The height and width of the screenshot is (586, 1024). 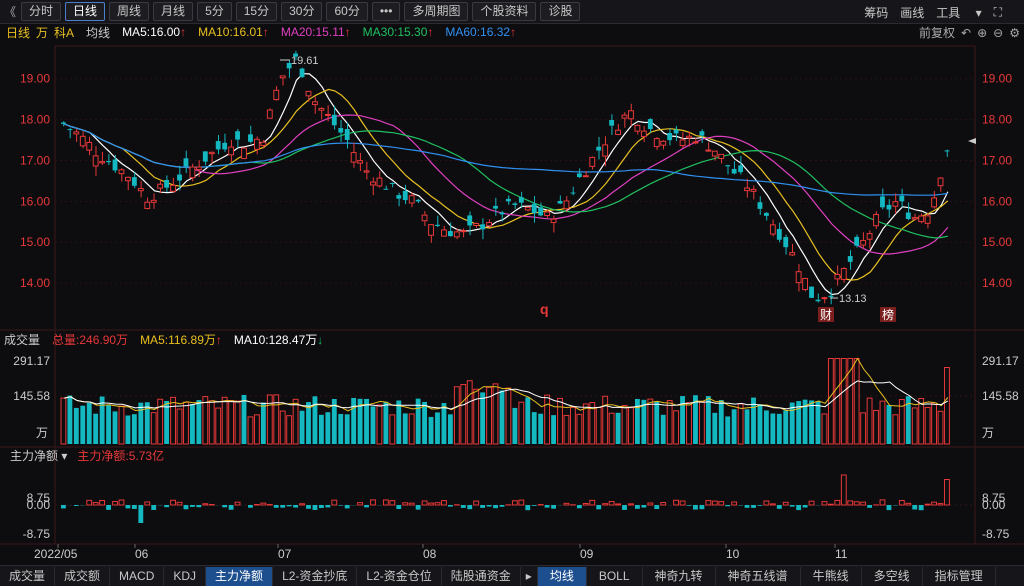 What do you see at coordinates (315, 576) in the screenshot?
I see `indicator-tab: L2-资金抄底` at bounding box center [315, 576].